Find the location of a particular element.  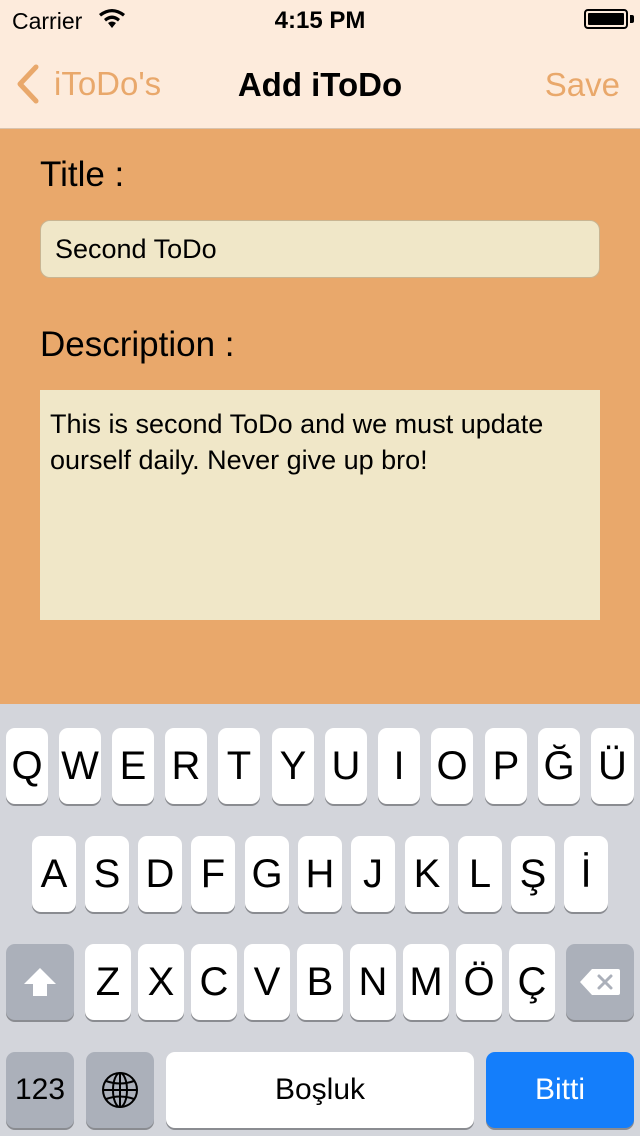

numbers-key: 123 is located at coordinates (40, 1090).